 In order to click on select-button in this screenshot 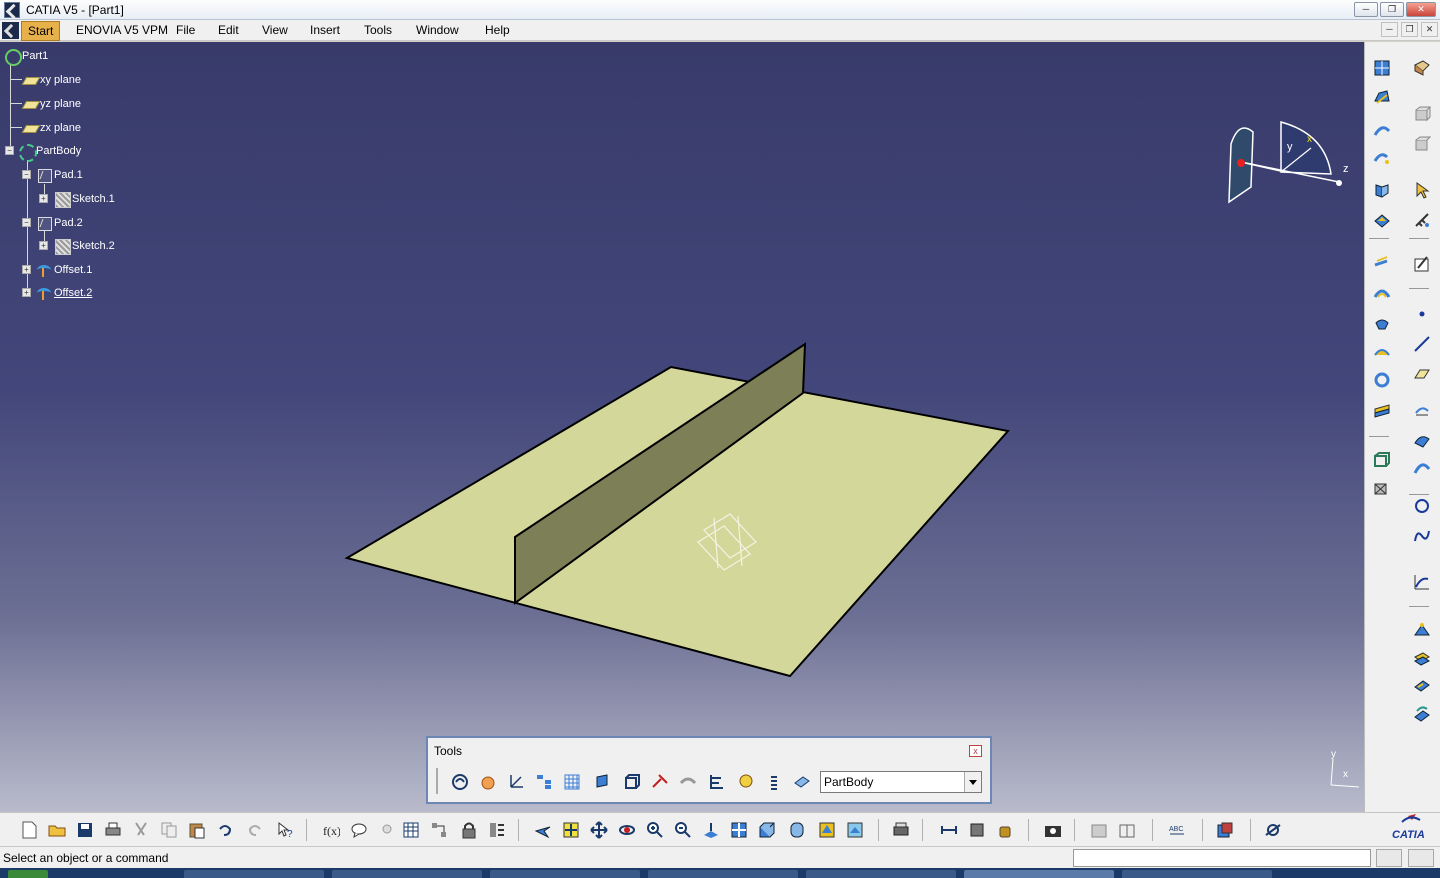, I will do `click(1422, 190)`.